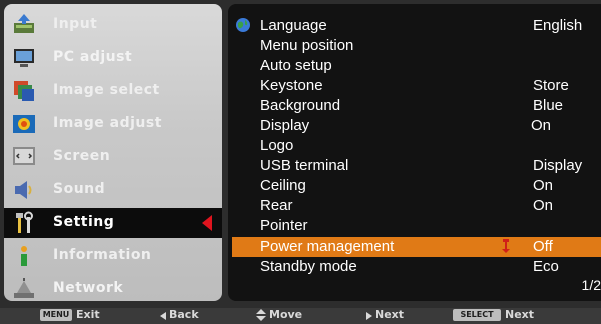 This screenshot has height=324, width=601. What do you see at coordinates (477, 315) in the screenshot?
I see `select-key-badge: SELECT` at bounding box center [477, 315].